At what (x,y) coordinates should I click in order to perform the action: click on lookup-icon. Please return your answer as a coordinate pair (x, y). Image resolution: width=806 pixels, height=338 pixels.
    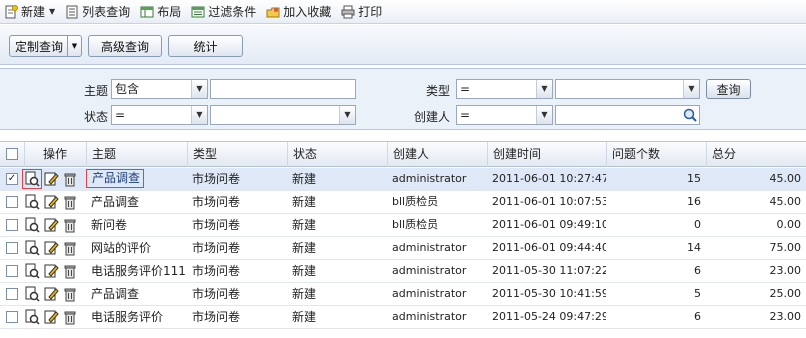
    Looking at the image, I should click on (690, 115).